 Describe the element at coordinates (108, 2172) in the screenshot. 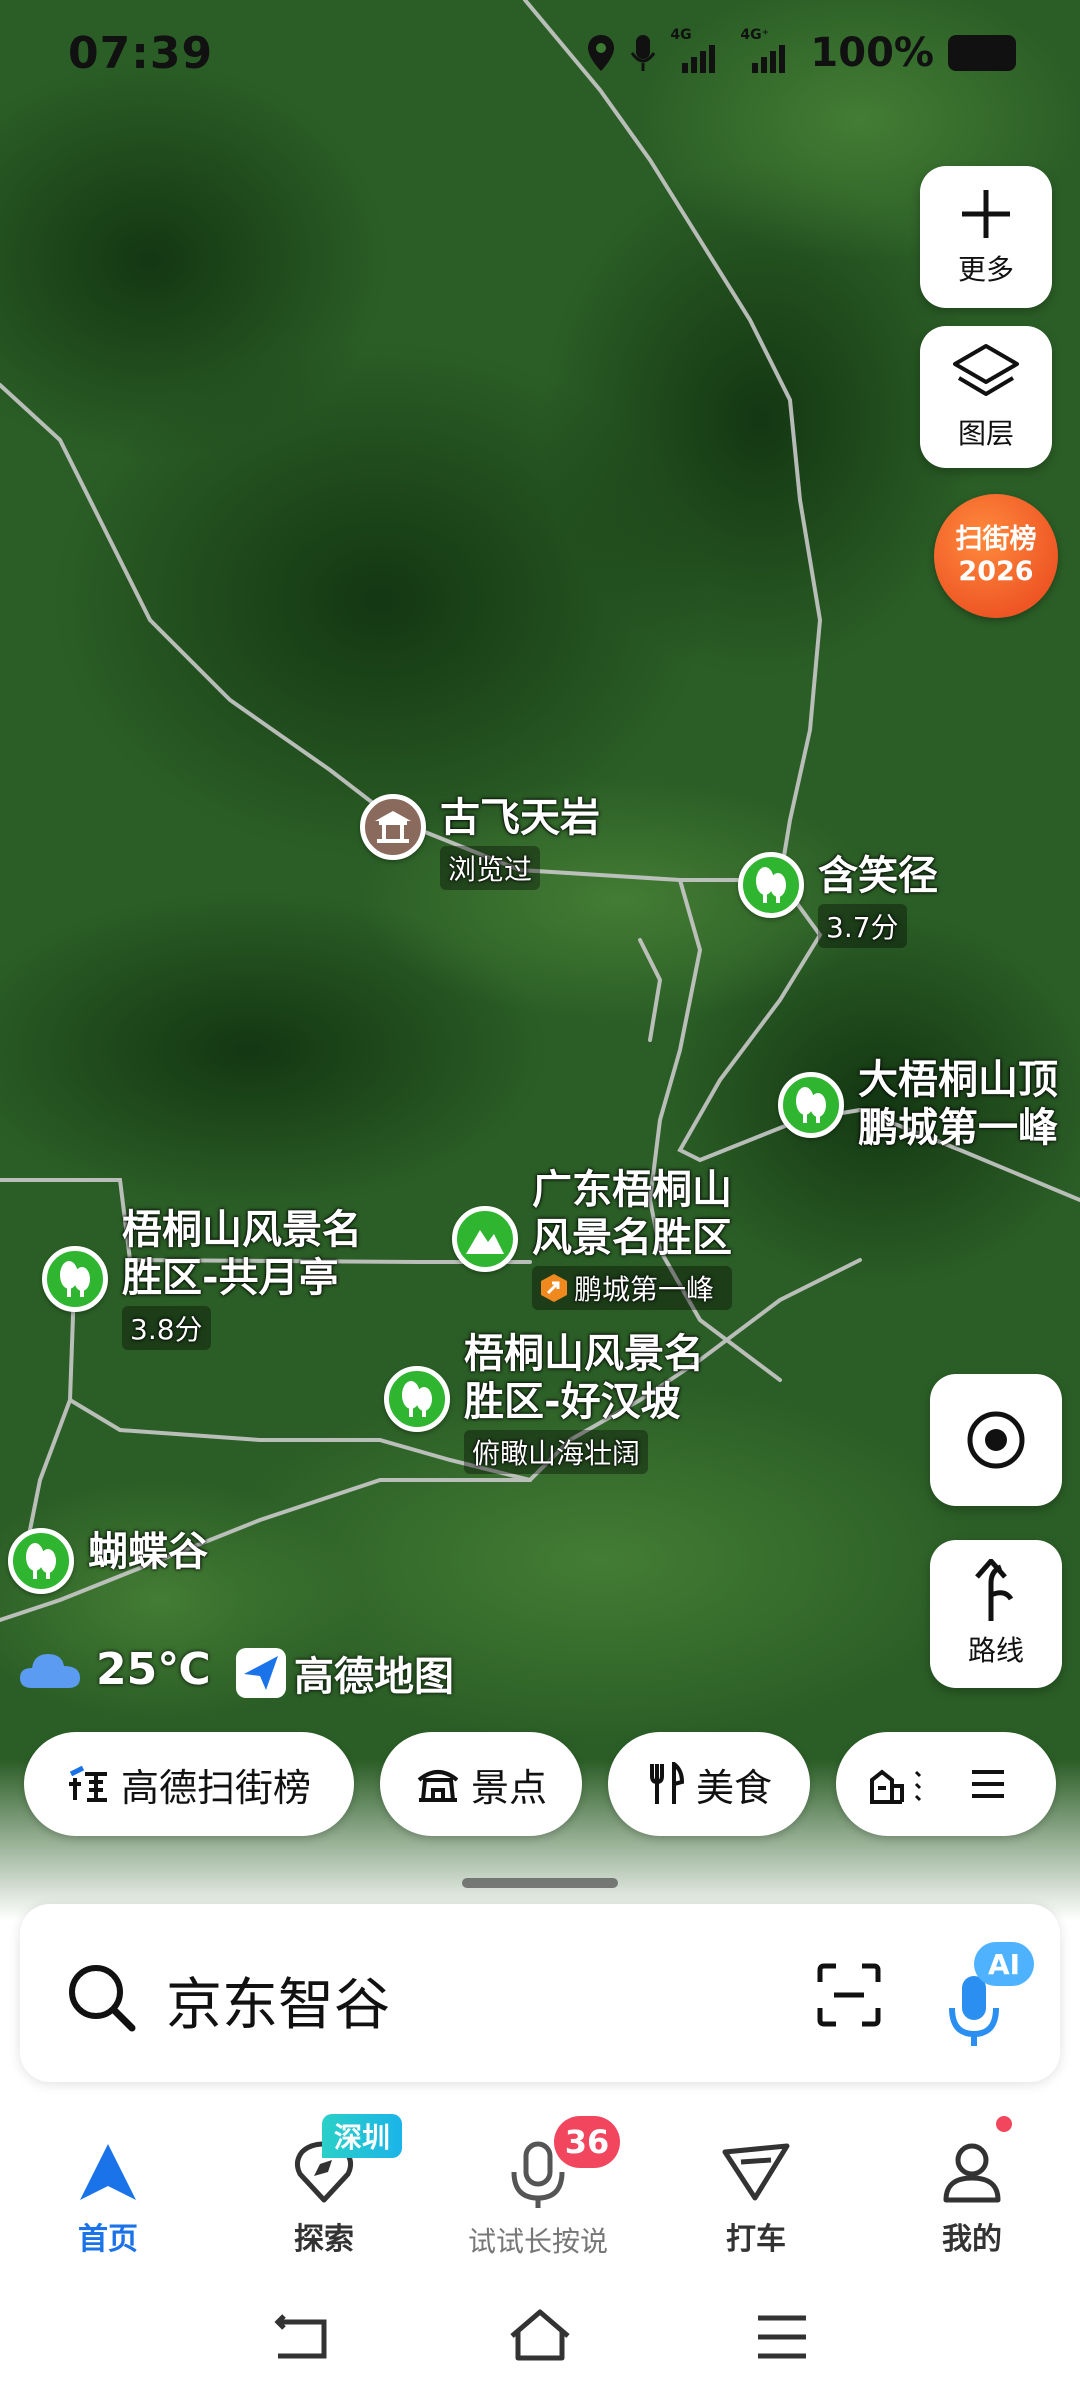

I see `navigation-arrow-icon` at that location.